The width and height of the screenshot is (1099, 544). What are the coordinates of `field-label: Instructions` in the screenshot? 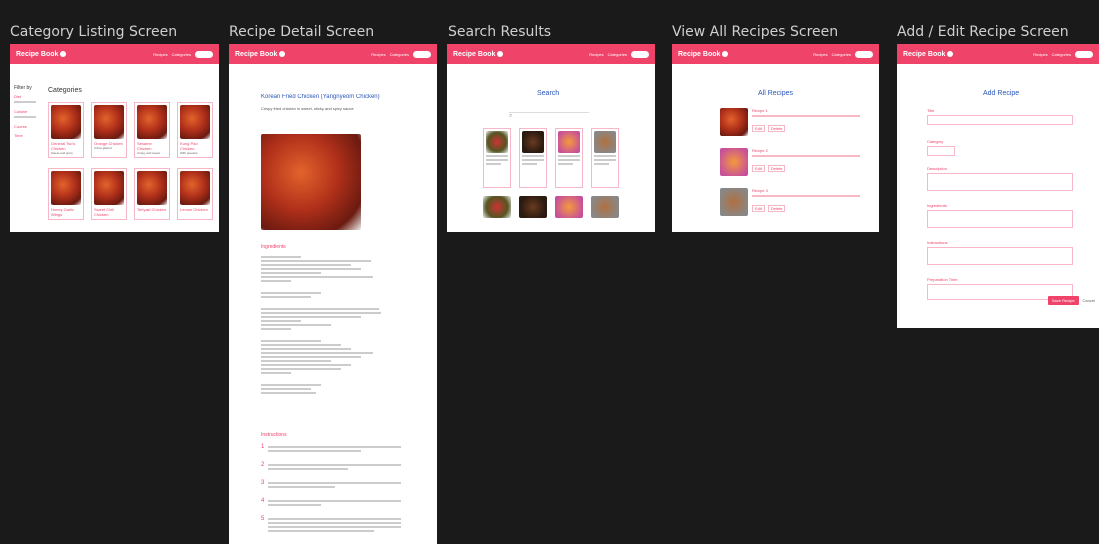 It's located at (937, 242).